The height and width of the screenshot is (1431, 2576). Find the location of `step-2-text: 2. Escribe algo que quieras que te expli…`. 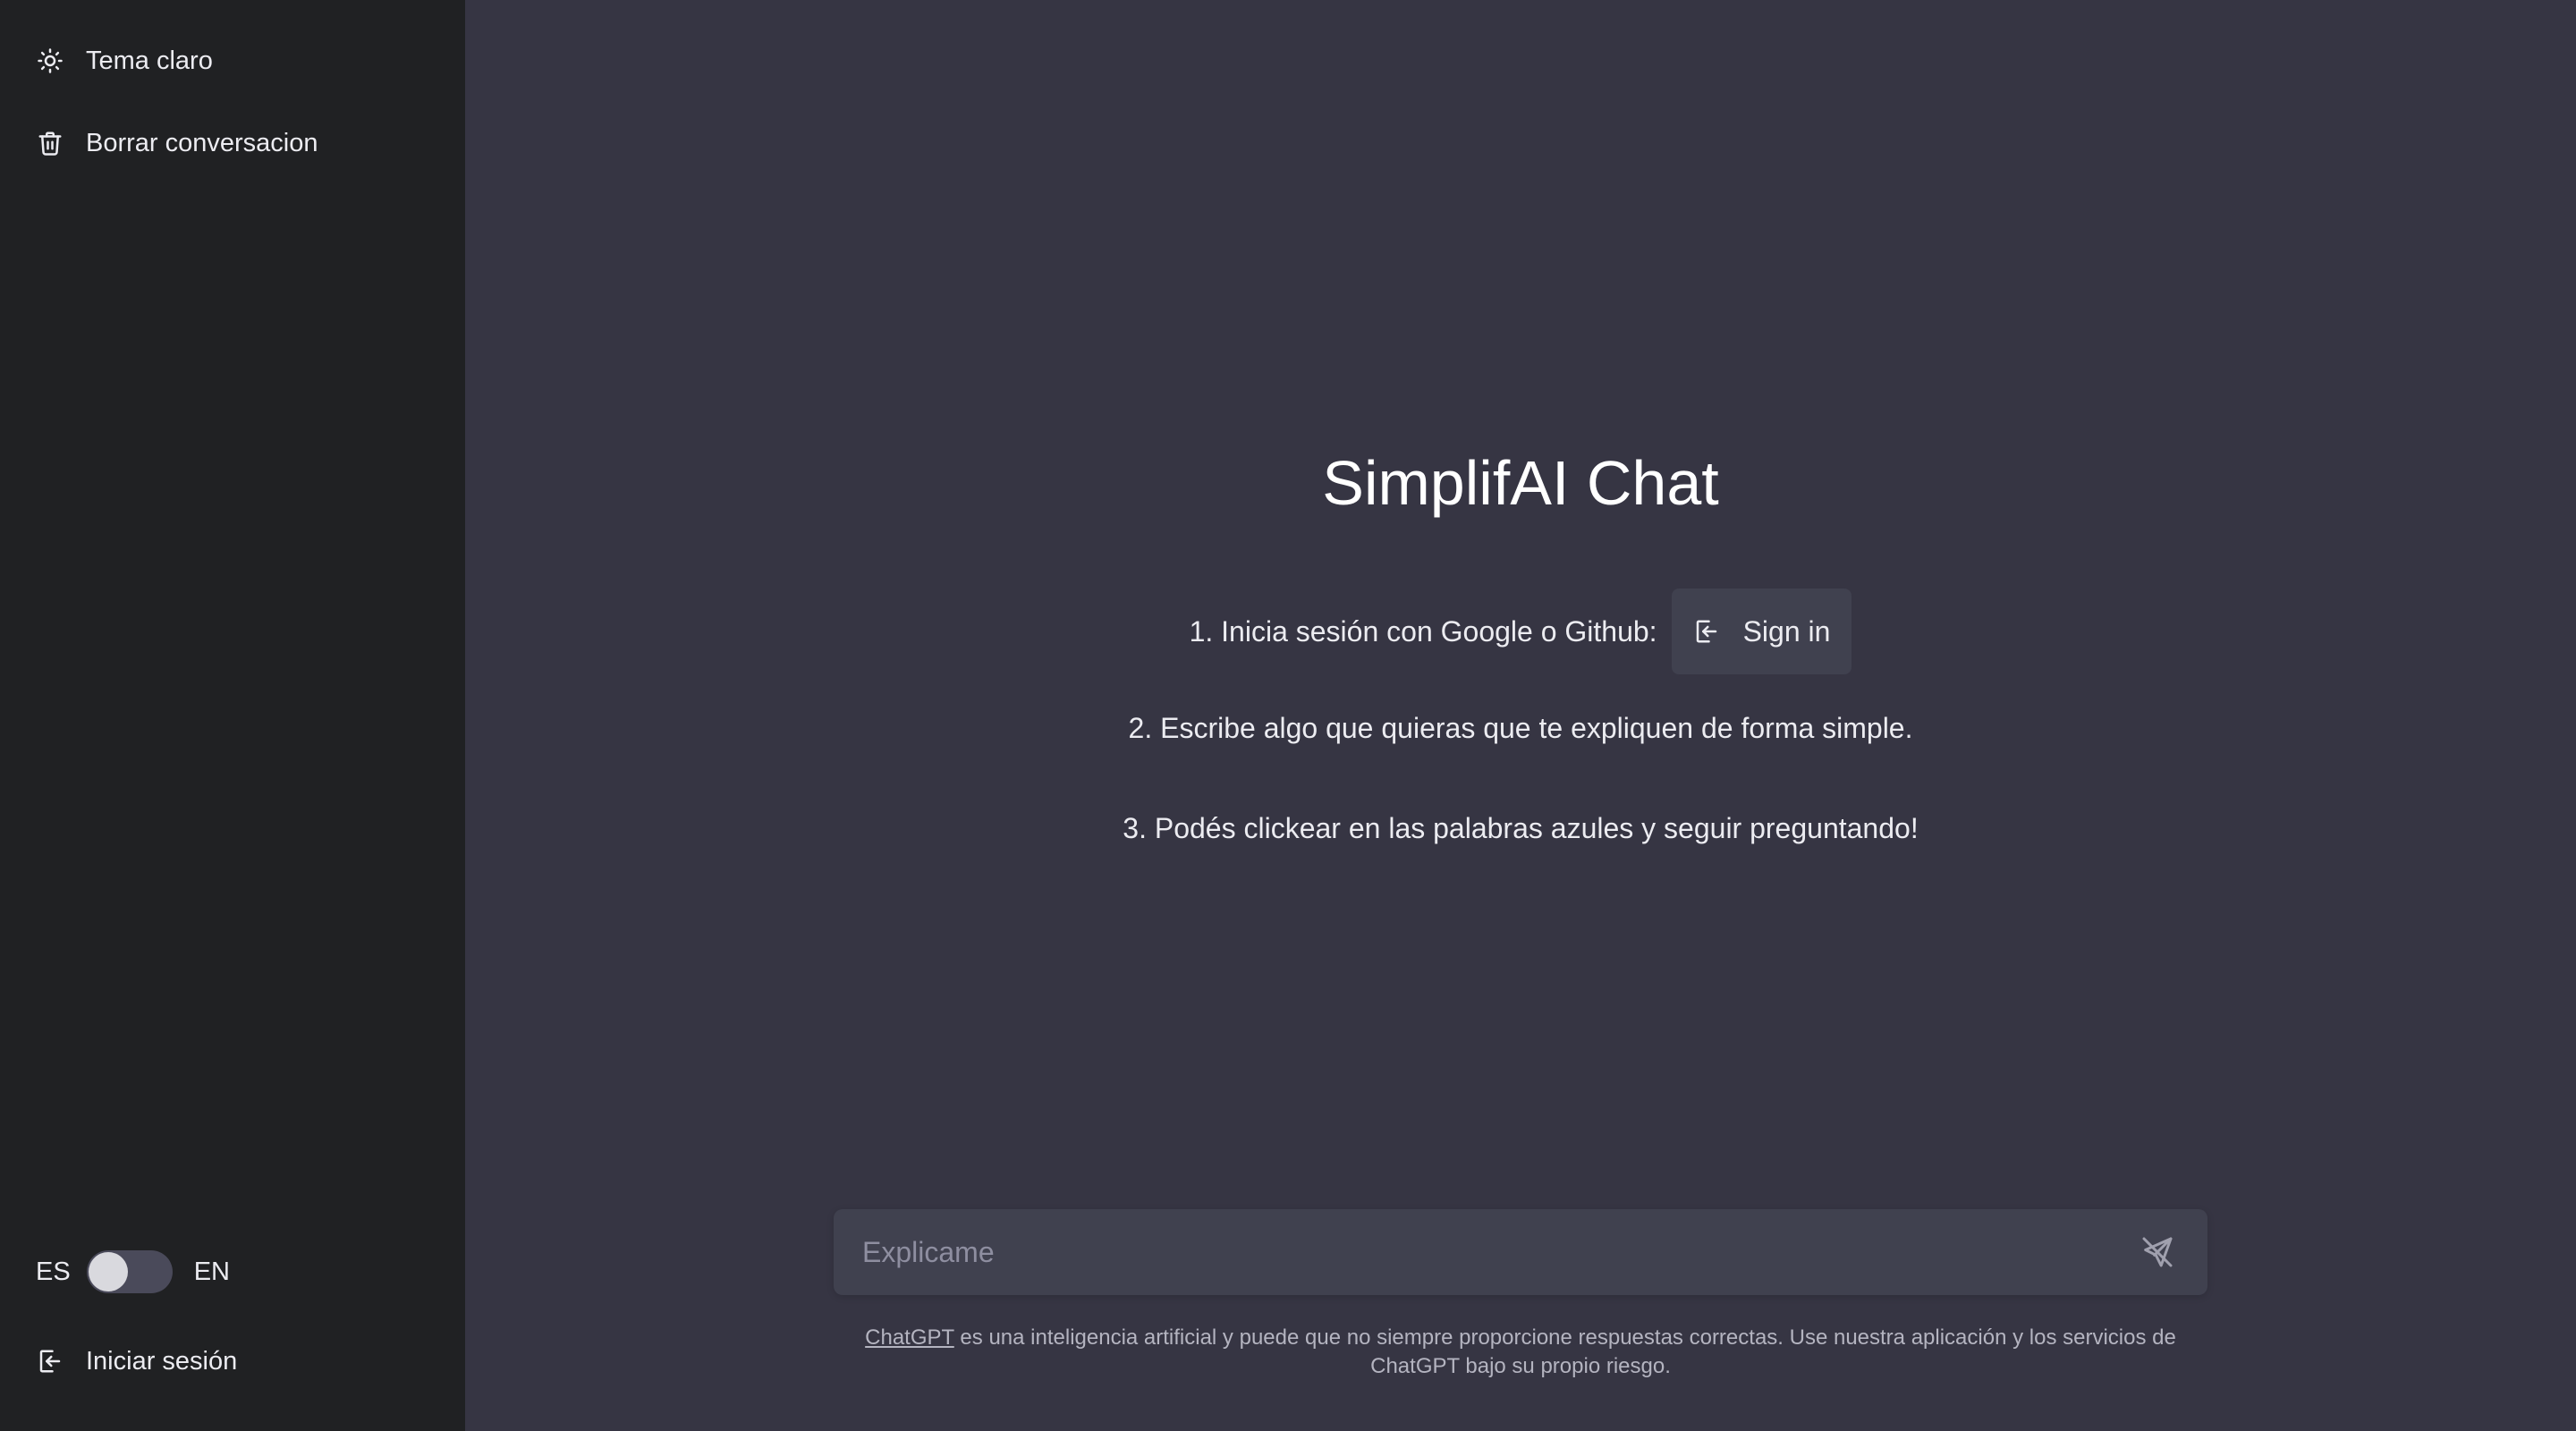

step-2-text: 2. Escribe algo que quieras que te expli… is located at coordinates (1520, 728).